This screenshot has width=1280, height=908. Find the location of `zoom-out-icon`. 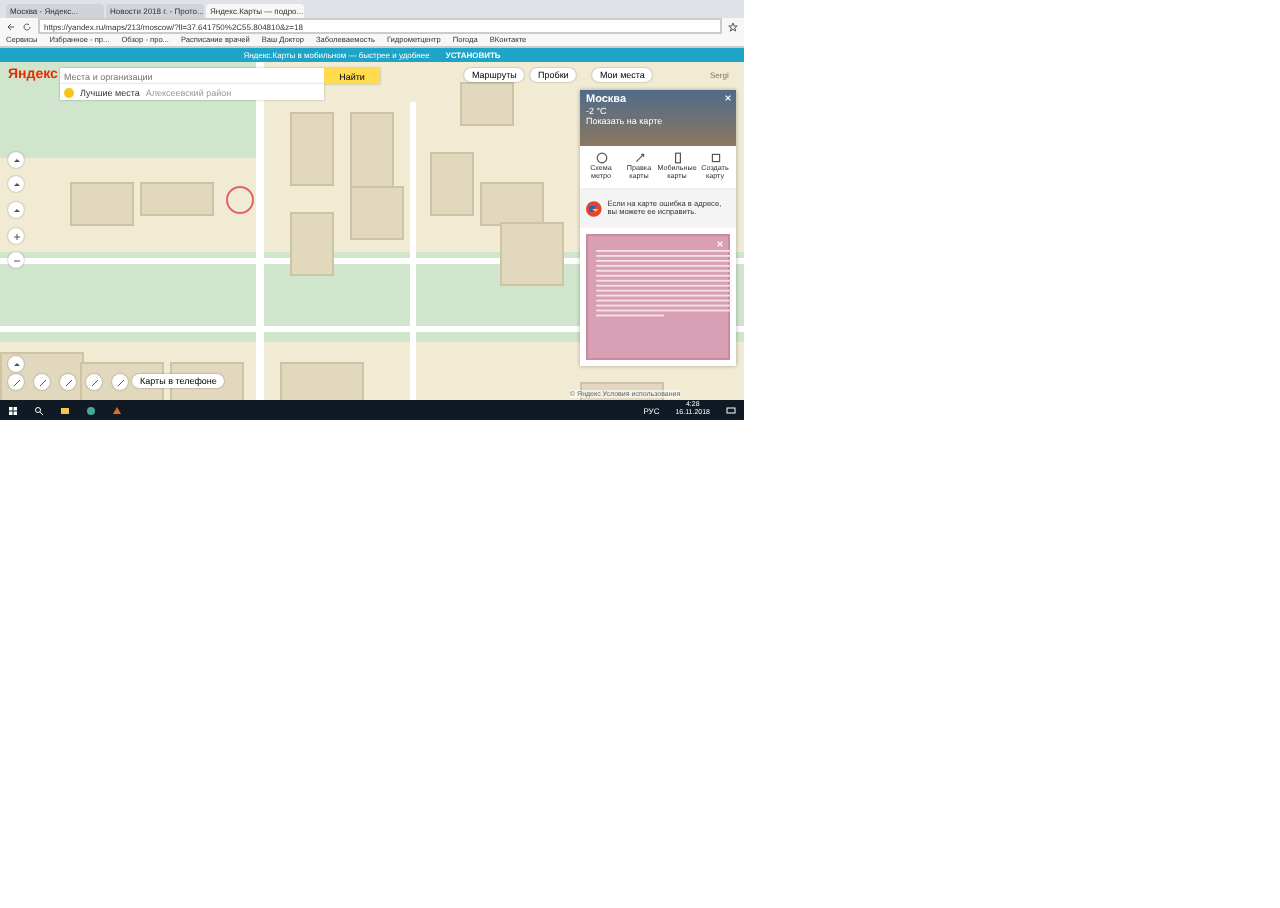

zoom-out-icon is located at coordinates (16, 260).